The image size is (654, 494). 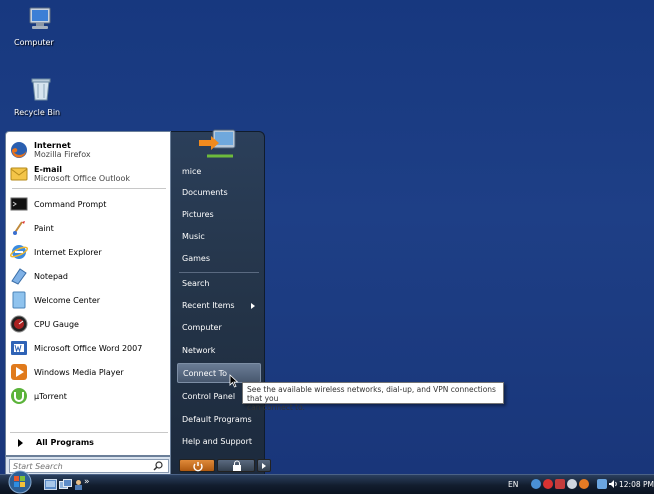 I want to click on place-item-label: Games, so click(x=196, y=258).